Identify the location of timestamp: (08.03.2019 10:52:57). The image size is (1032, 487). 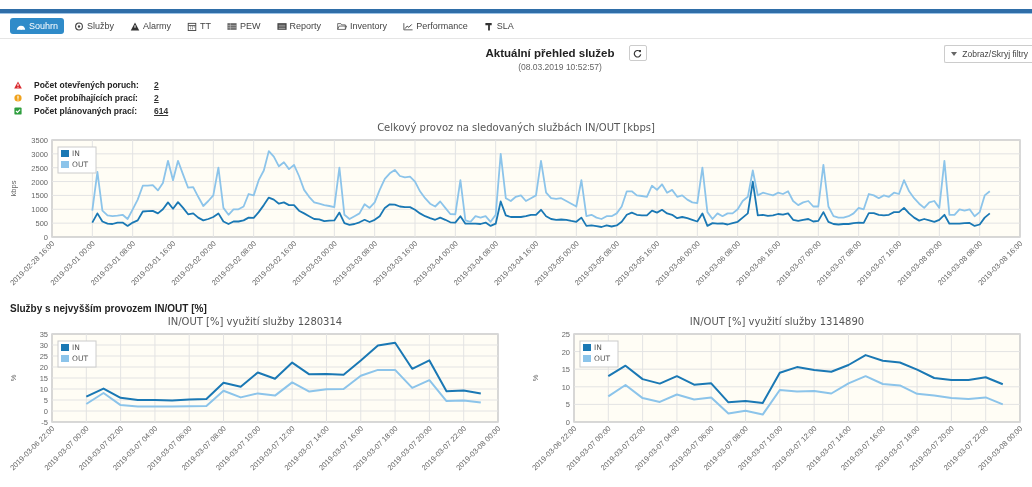
(560, 67).